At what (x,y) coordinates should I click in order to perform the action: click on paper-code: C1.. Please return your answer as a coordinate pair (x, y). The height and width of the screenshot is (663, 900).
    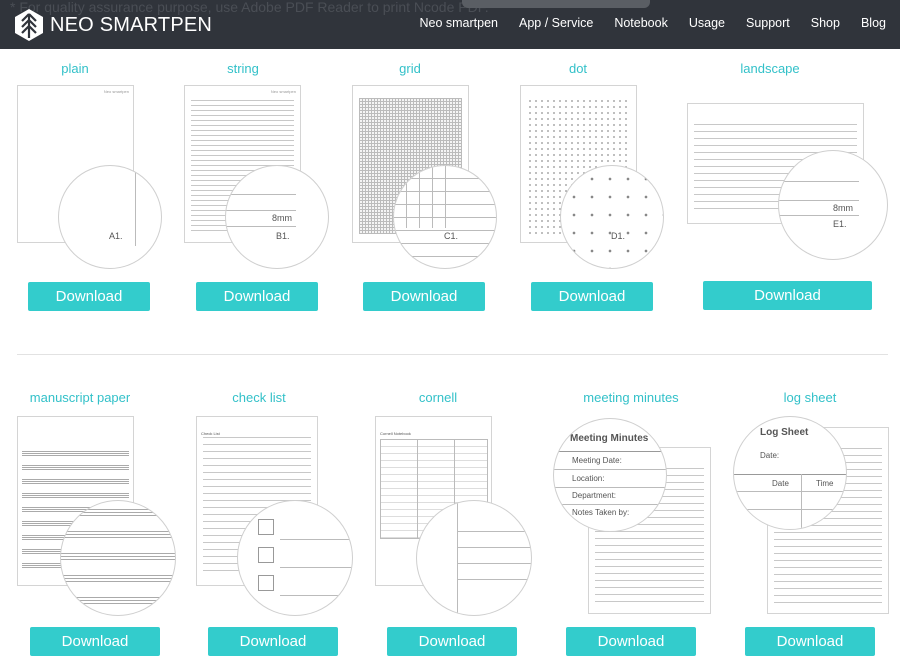
    Looking at the image, I should click on (451, 236).